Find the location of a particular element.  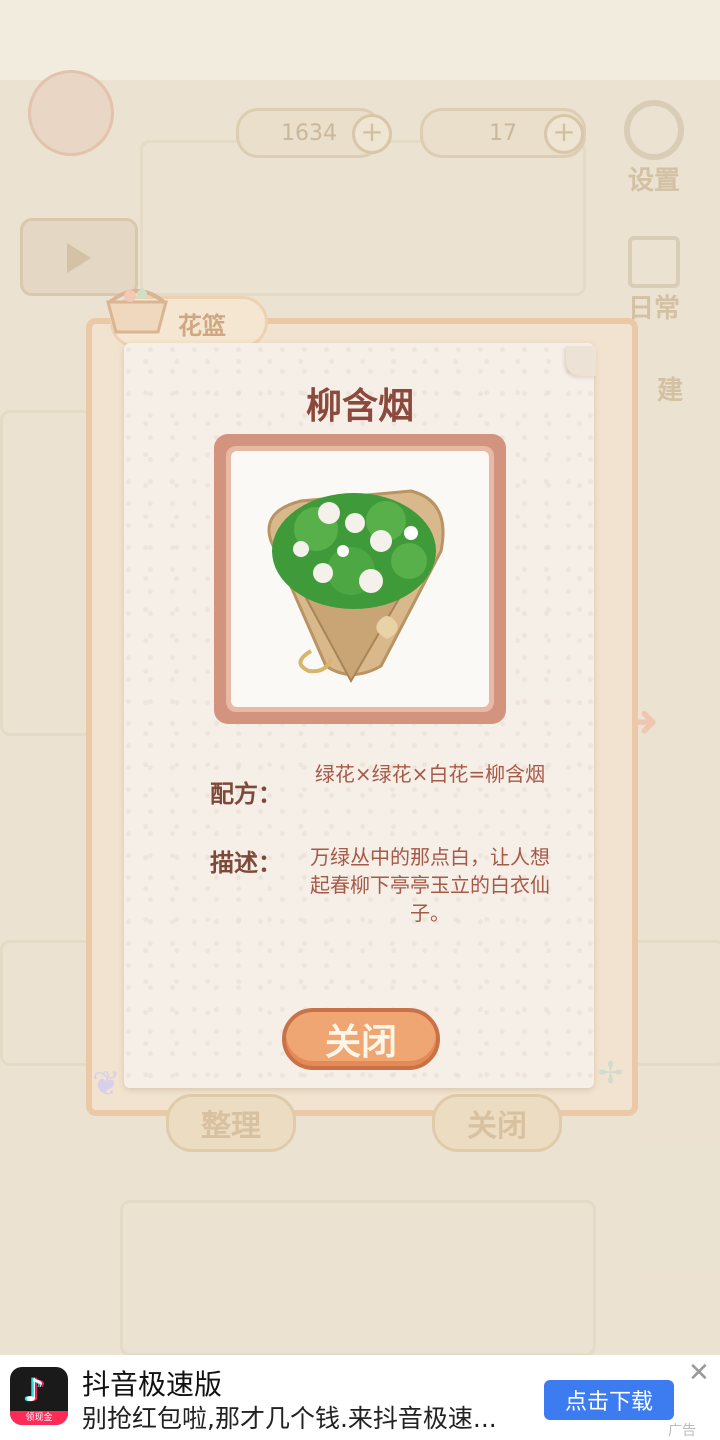

ad-app-name: 抖音极速版 is located at coordinates (152, 1384).